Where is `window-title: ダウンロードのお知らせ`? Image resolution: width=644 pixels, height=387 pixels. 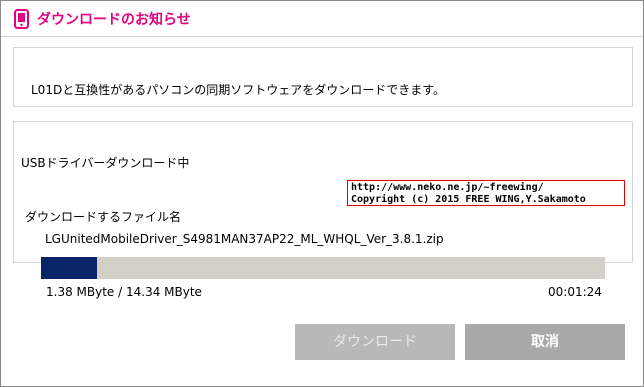 window-title: ダウンロードのお知らせ is located at coordinates (114, 20).